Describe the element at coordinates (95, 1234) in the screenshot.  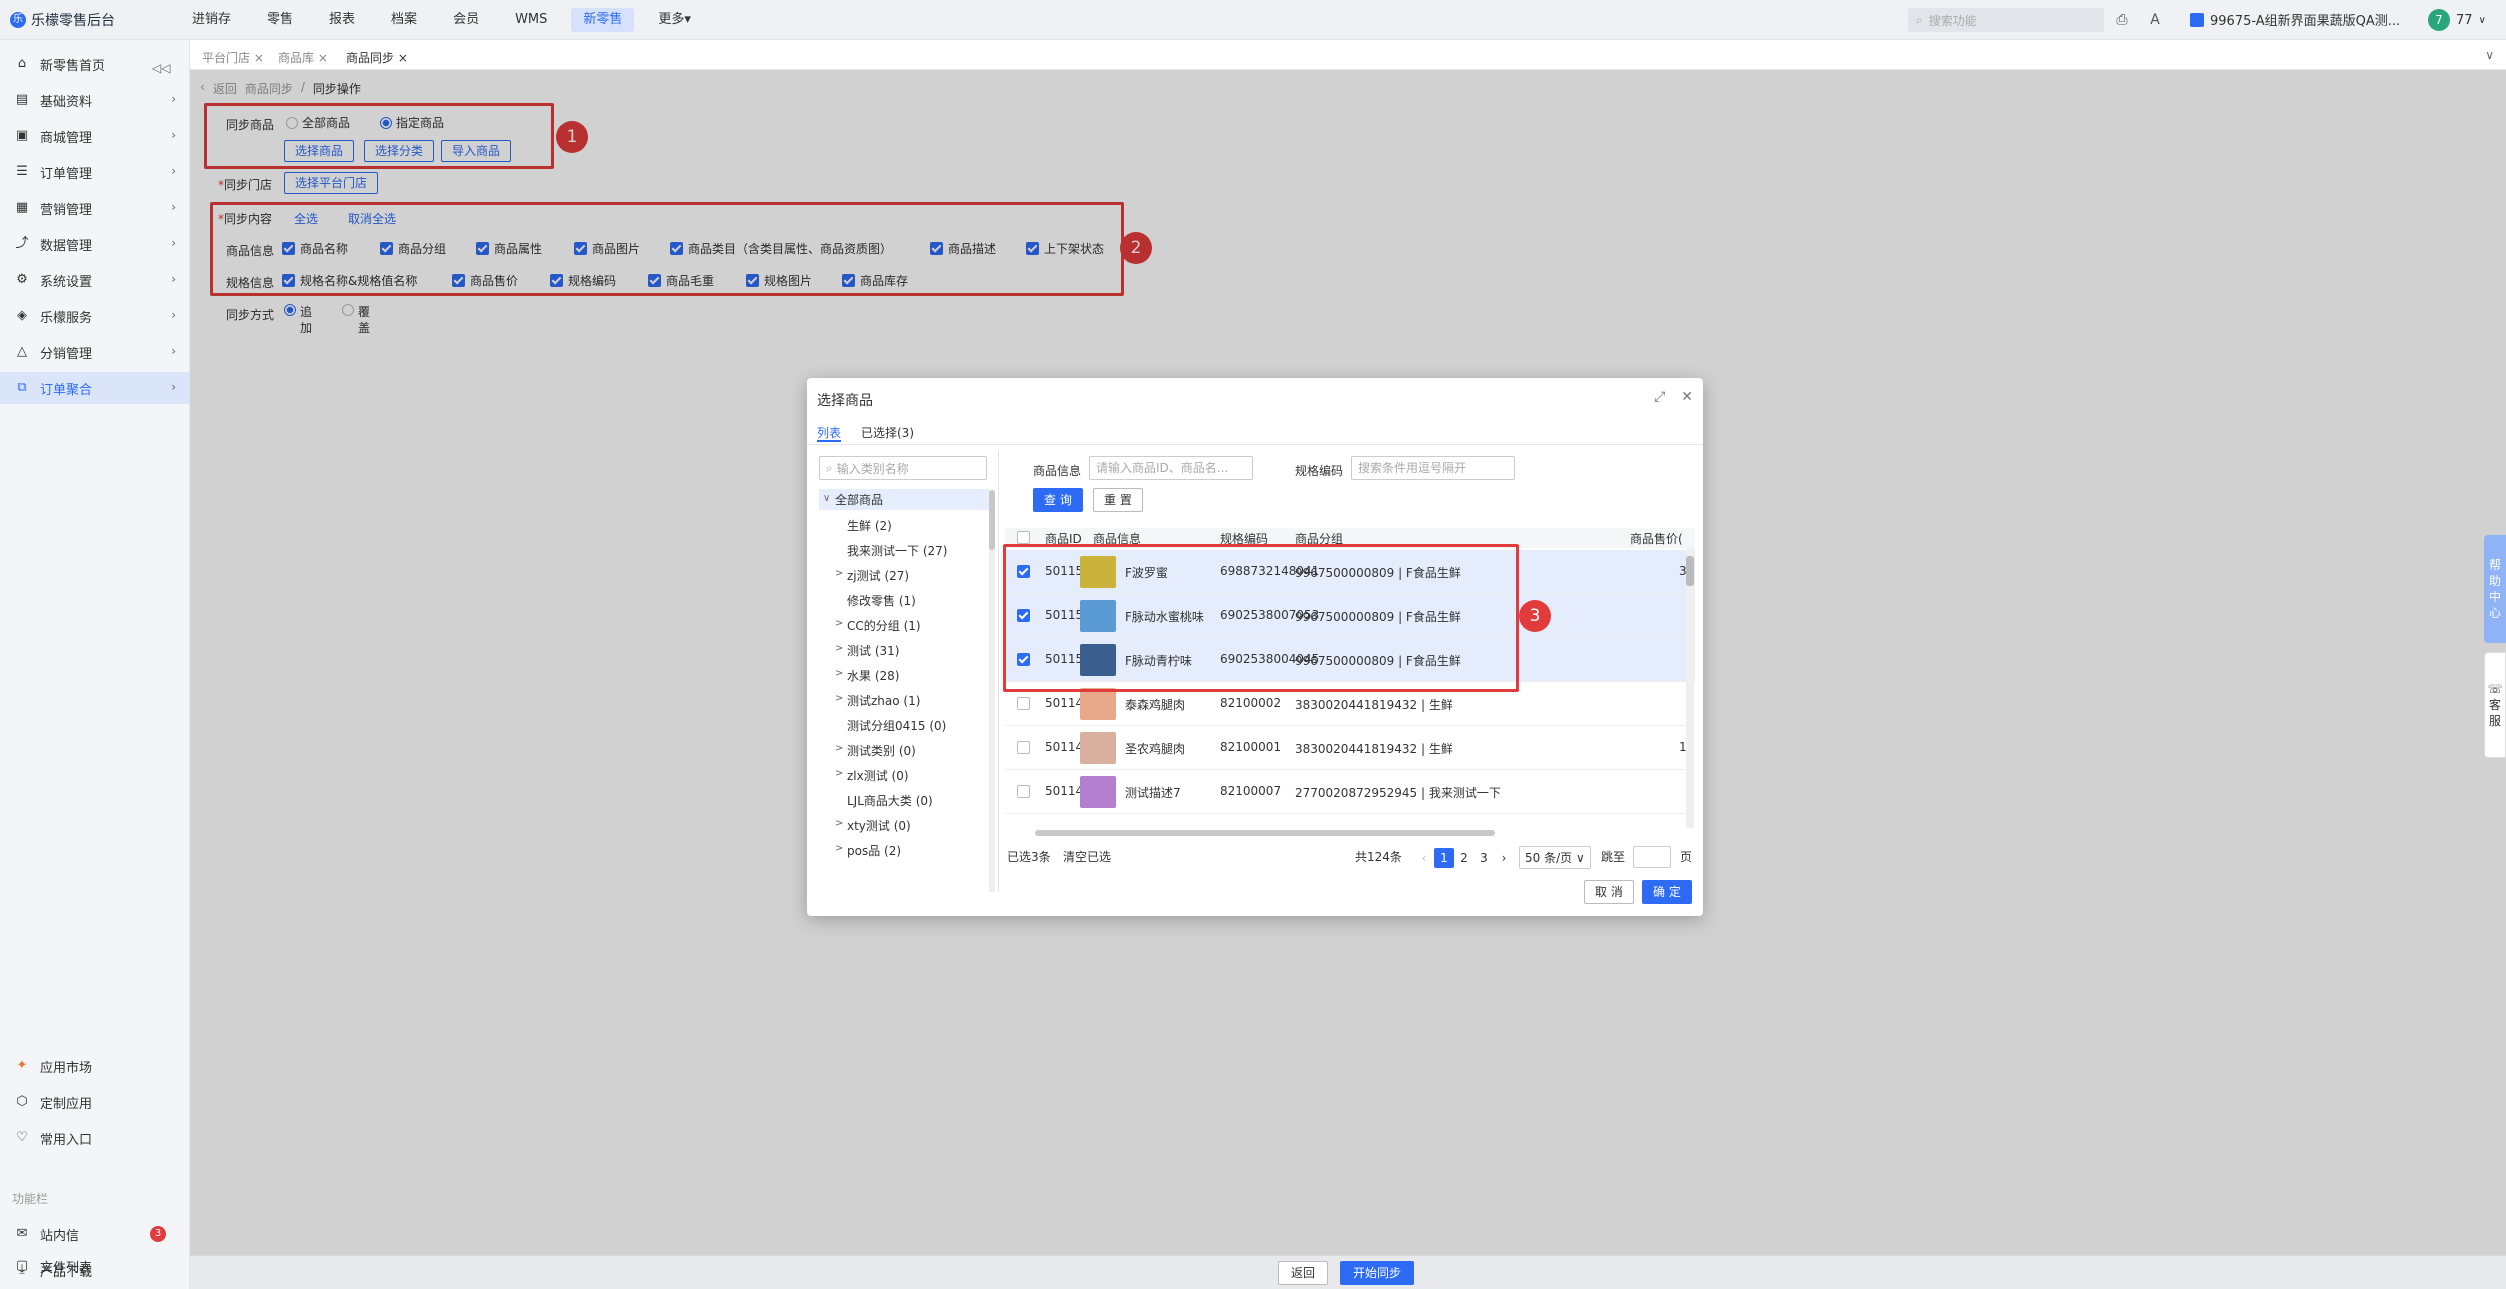
I see `sidebar-item-messages: ✉ 站内信 3` at that location.